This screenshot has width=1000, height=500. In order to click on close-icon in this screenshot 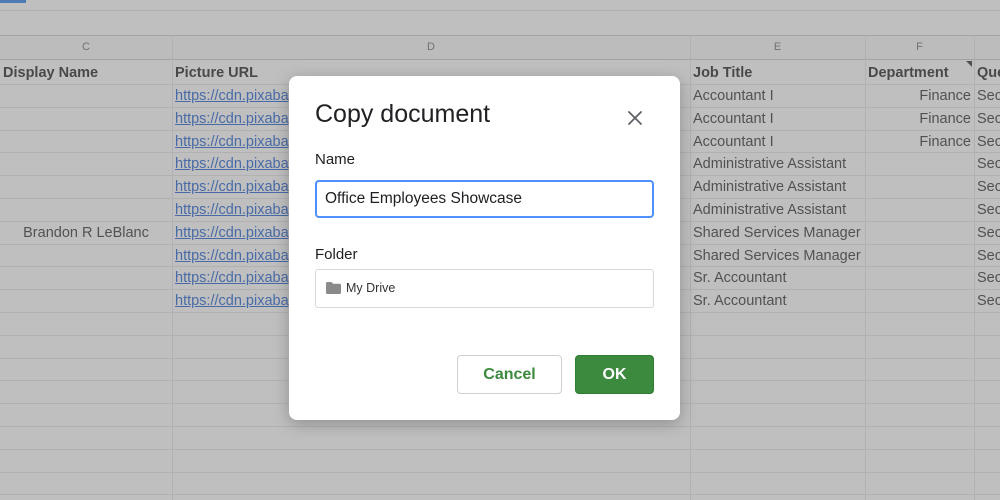, I will do `click(635, 118)`.